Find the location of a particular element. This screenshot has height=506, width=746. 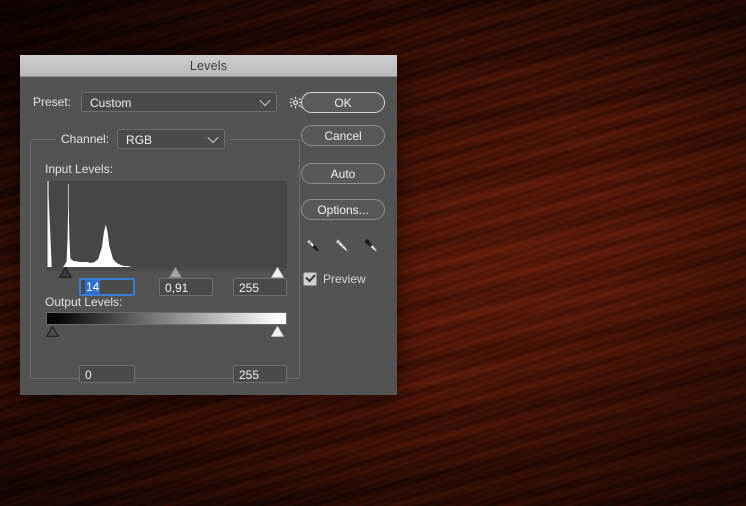

output-levels-label: Output Levels: is located at coordinates (84, 302).